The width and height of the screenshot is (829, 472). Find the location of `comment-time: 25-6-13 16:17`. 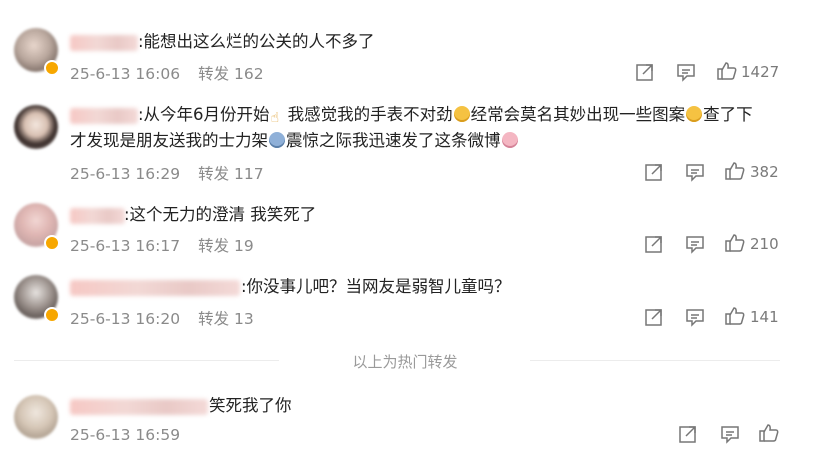

comment-time: 25-6-13 16:17 is located at coordinates (125, 246).